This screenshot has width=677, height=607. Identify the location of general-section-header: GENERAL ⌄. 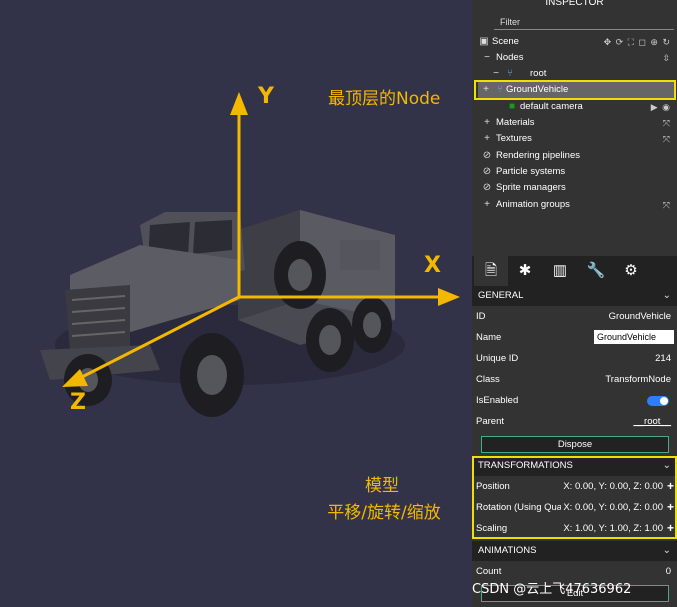
(574, 296).